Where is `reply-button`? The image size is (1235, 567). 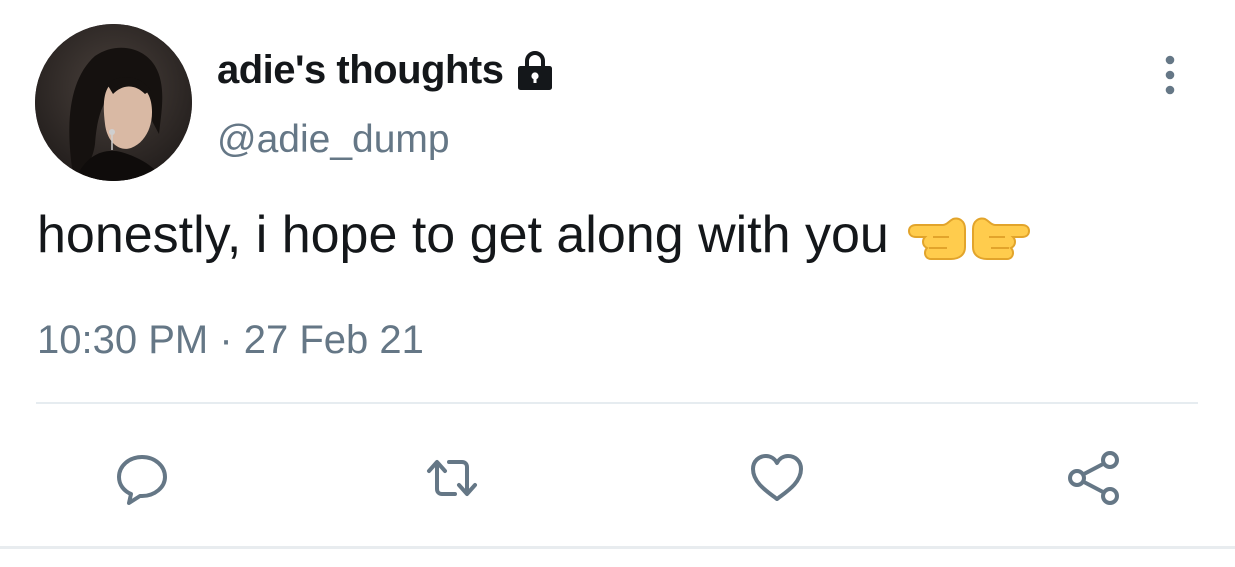
reply-button is located at coordinates (142, 478).